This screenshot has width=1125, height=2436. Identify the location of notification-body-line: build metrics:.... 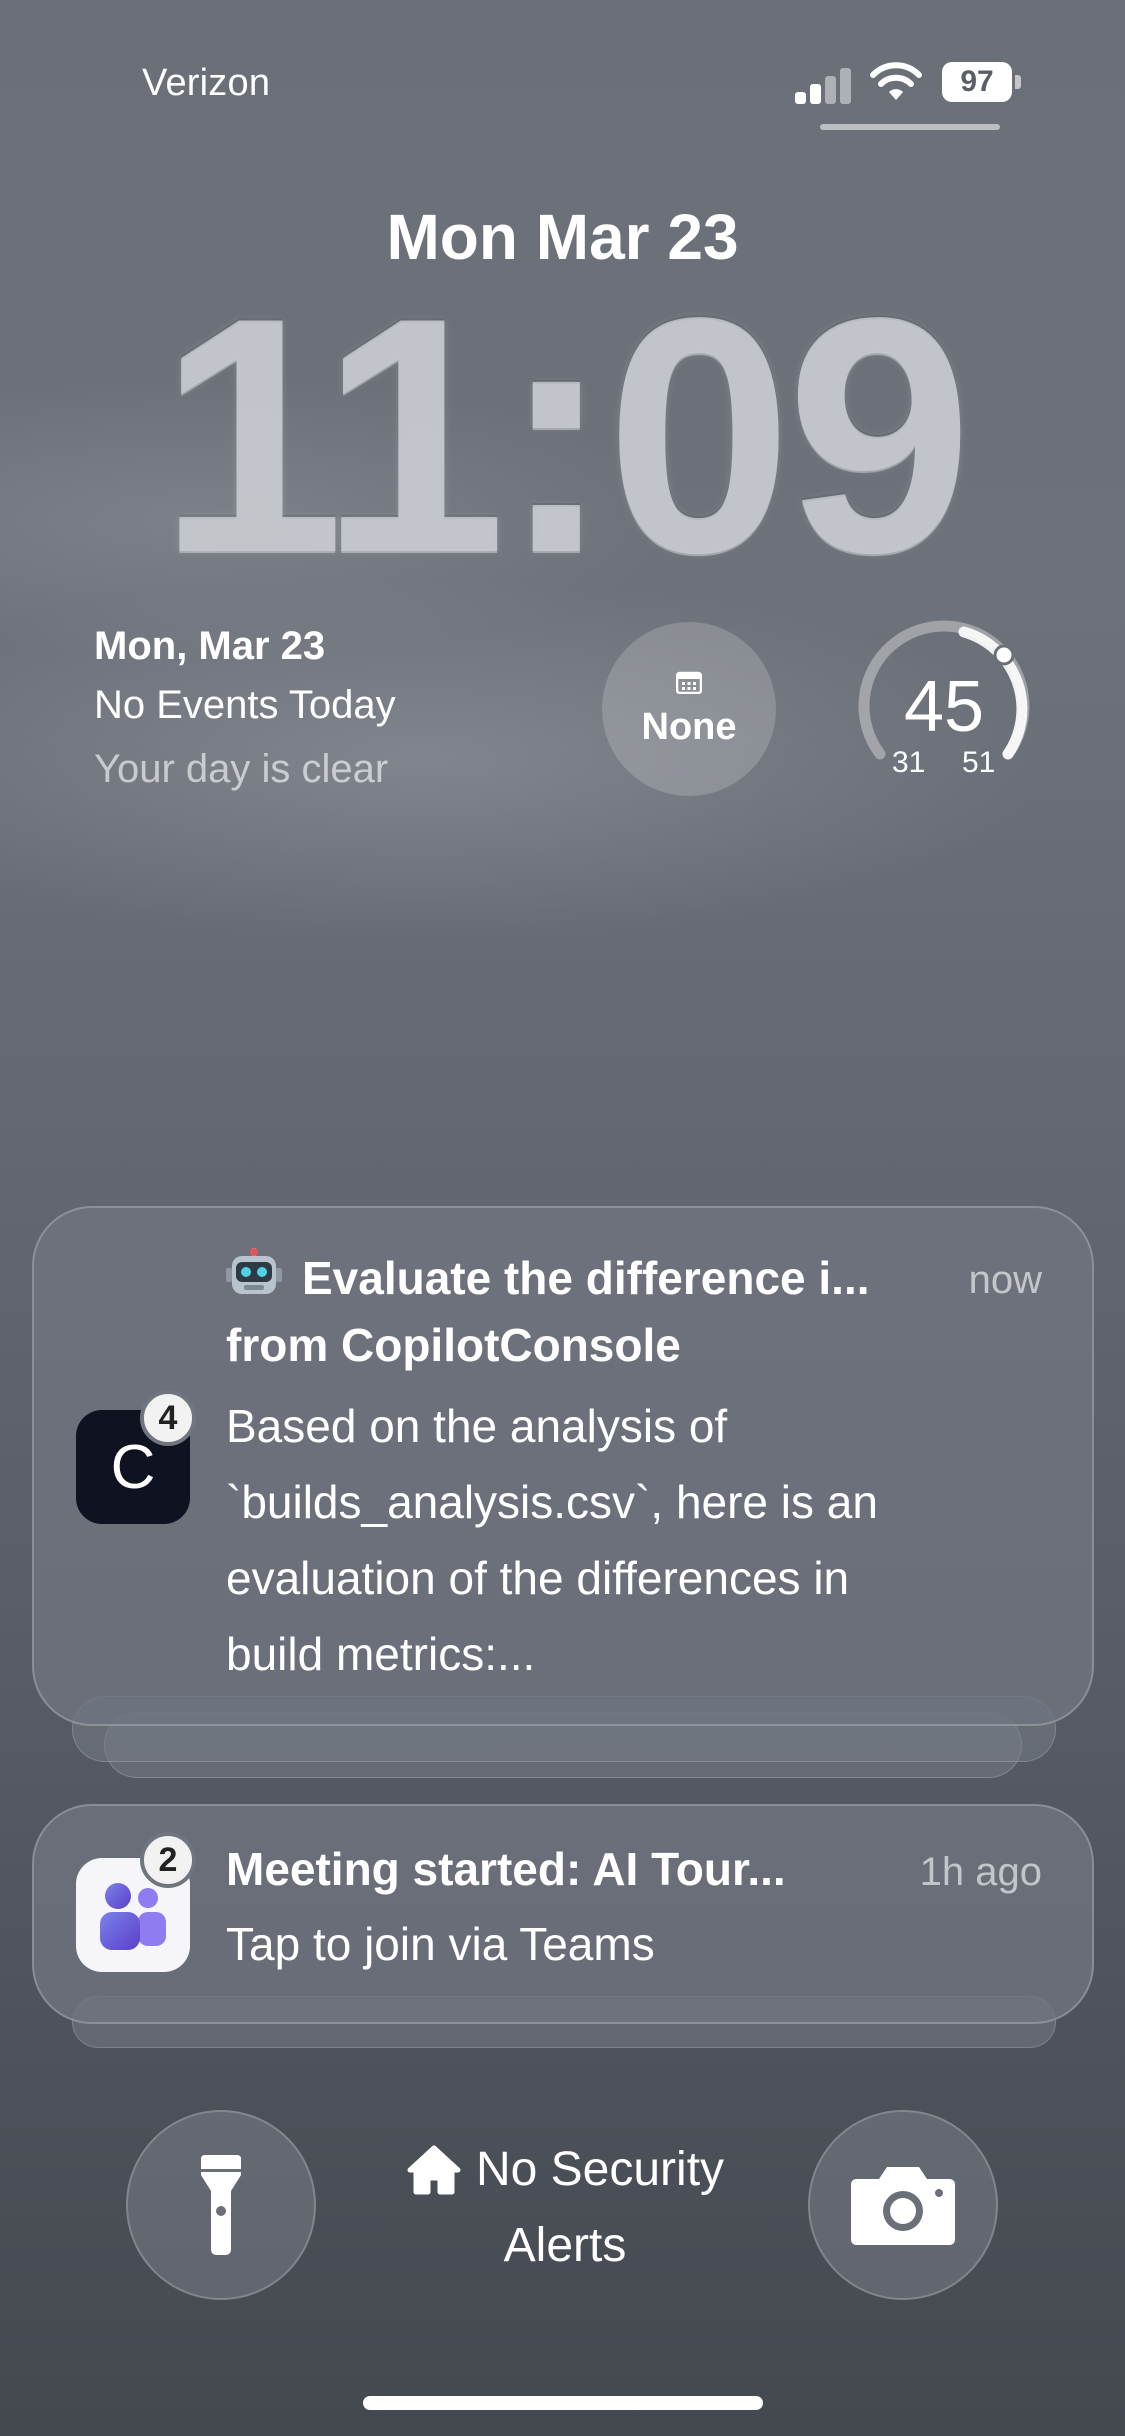
(381, 1654).